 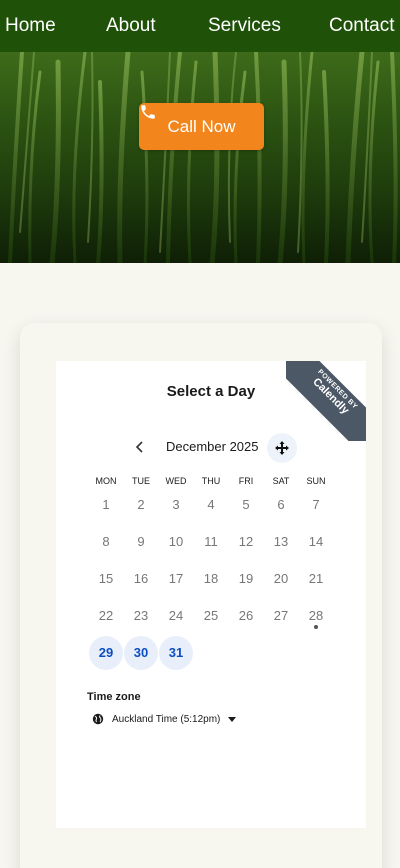 What do you see at coordinates (246, 481) in the screenshot?
I see `weekday-fri: FRI` at bounding box center [246, 481].